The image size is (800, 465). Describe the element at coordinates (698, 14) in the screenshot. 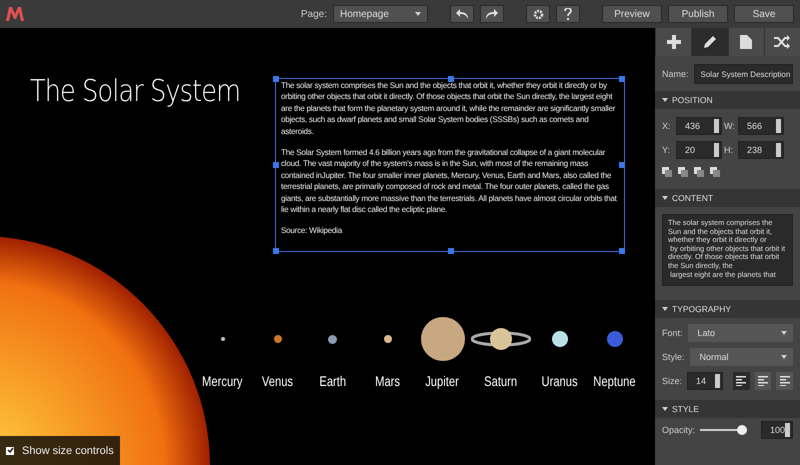

I see `toolbar-button: Publish` at that location.